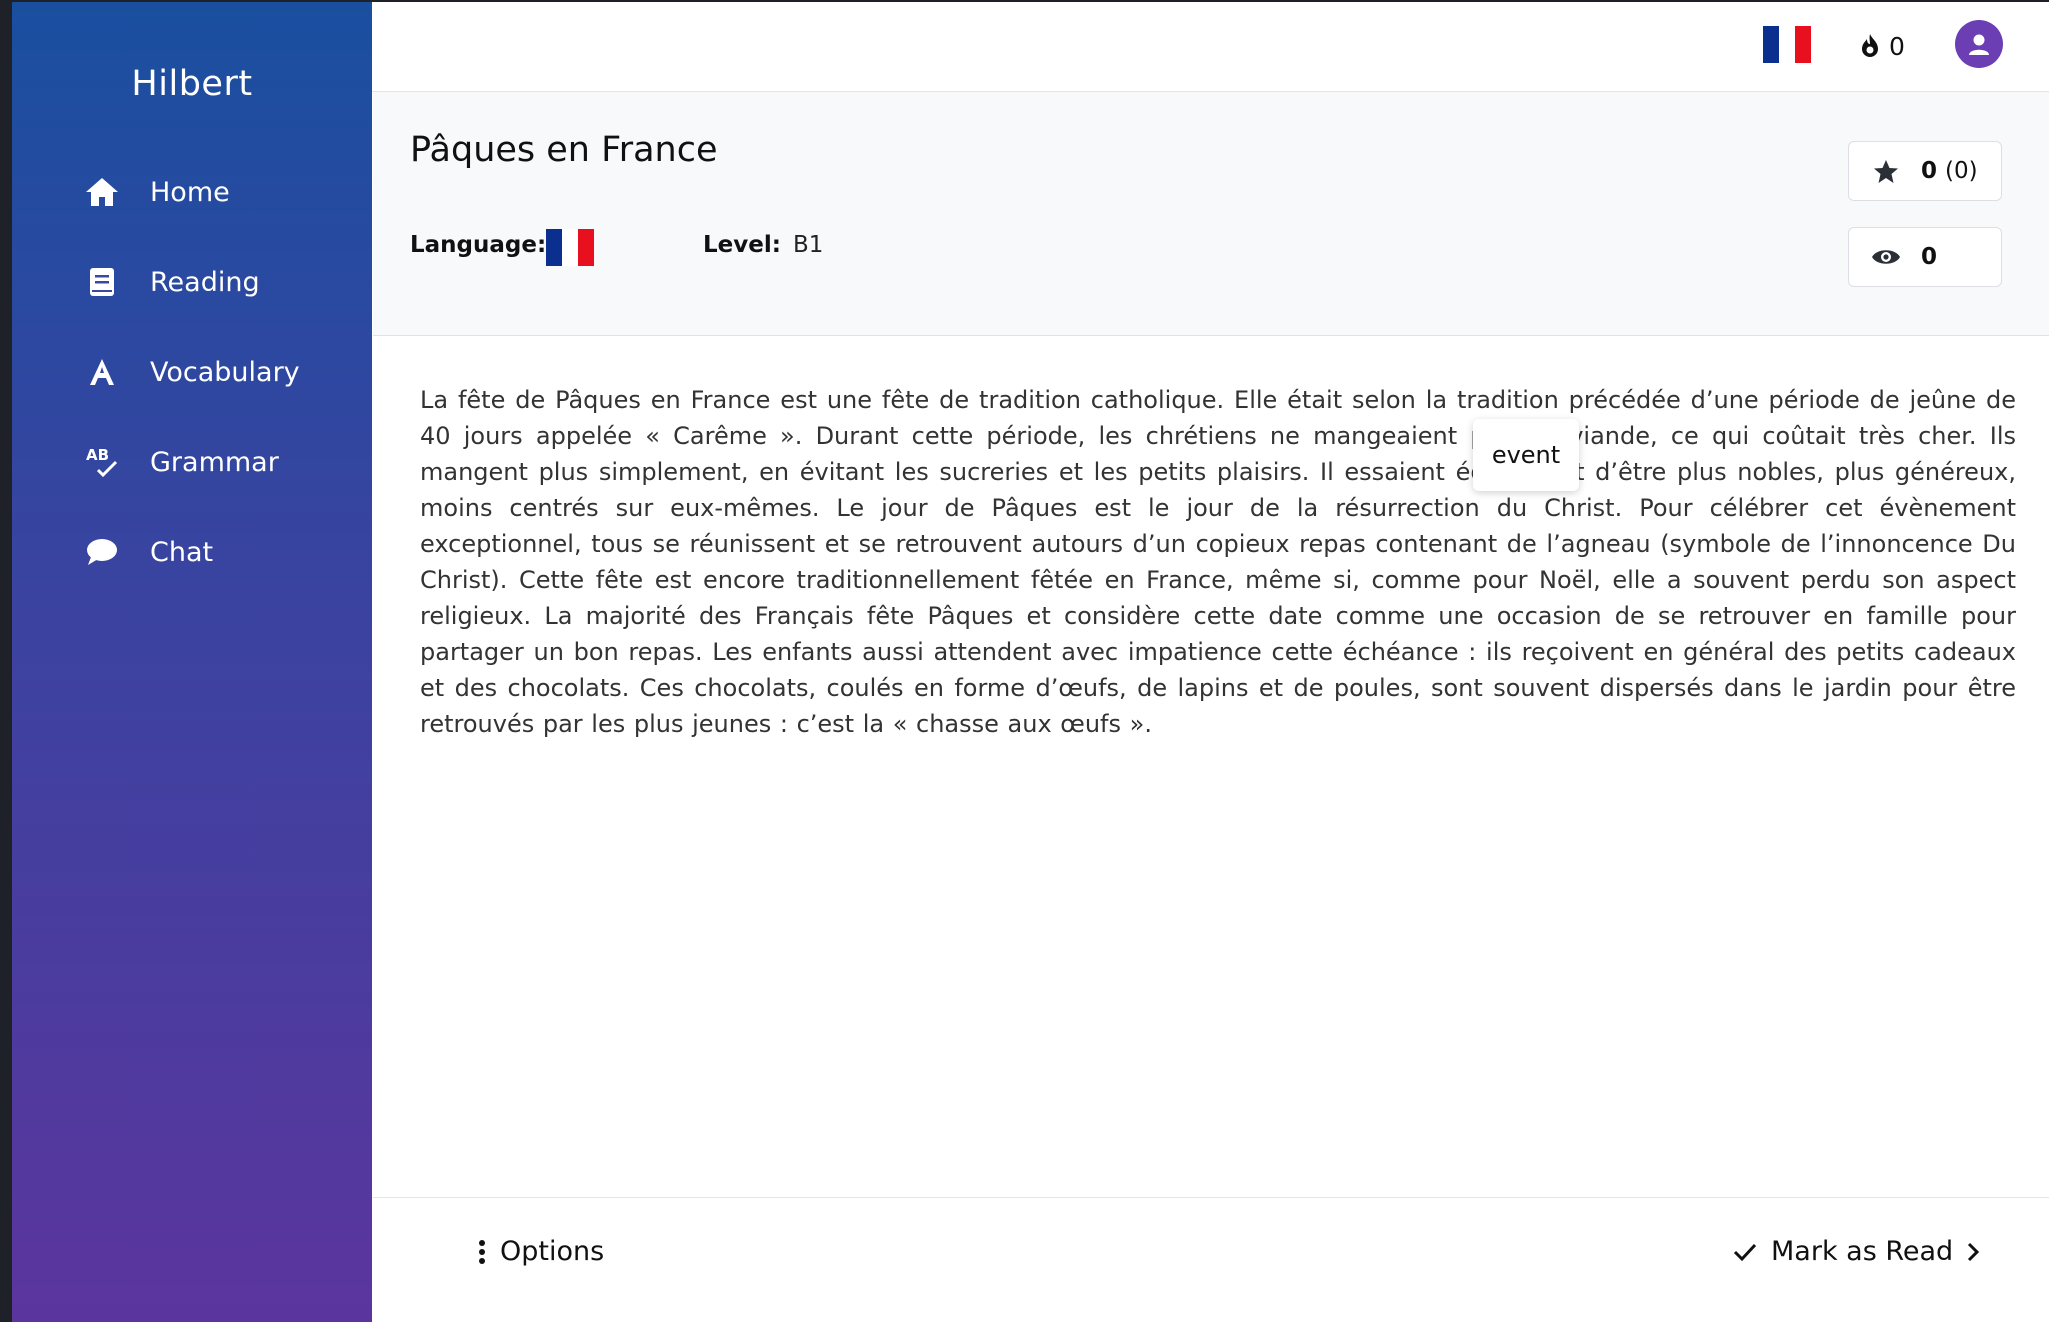 The image size is (2049, 1322). Describe the element at coordinates (564, 150) in the screenshot. I see `page-title: Pâques en France` at that location.